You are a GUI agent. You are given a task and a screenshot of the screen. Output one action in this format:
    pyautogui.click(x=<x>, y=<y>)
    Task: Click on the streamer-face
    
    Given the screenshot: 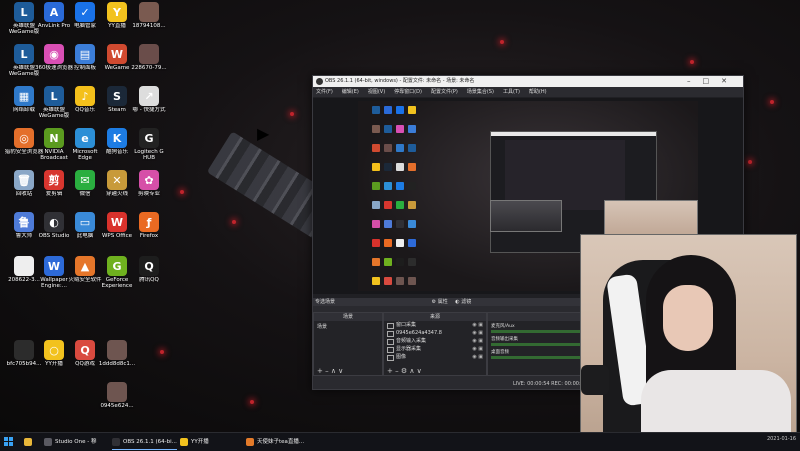 What is the action you would take?
    pyautogui.click(x=688, y=318)
    